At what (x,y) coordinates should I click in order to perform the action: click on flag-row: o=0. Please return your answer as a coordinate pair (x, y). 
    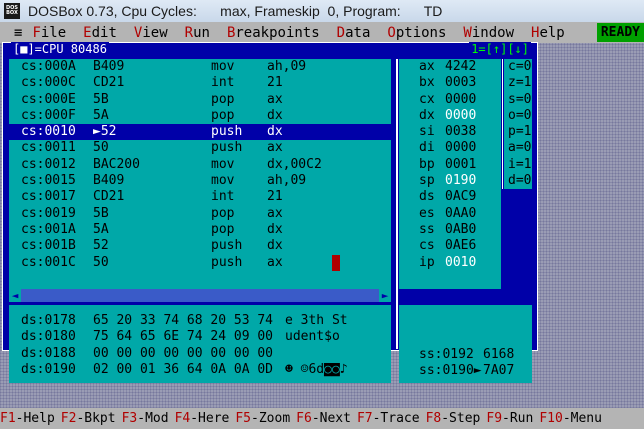
    Looking at the image, I should click on (518, 116).